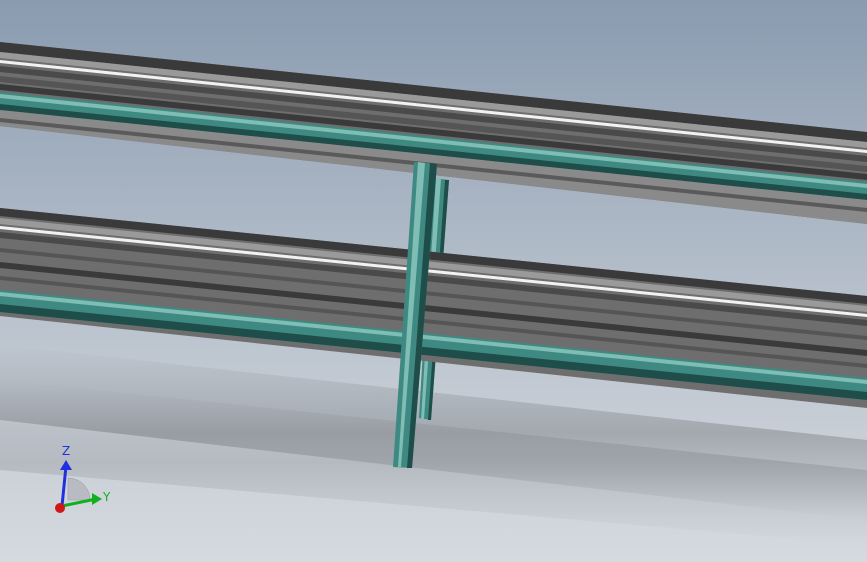 This screenshot has height=562, width=867. I want to click on triad-z-label: Z, so click(66, 451).